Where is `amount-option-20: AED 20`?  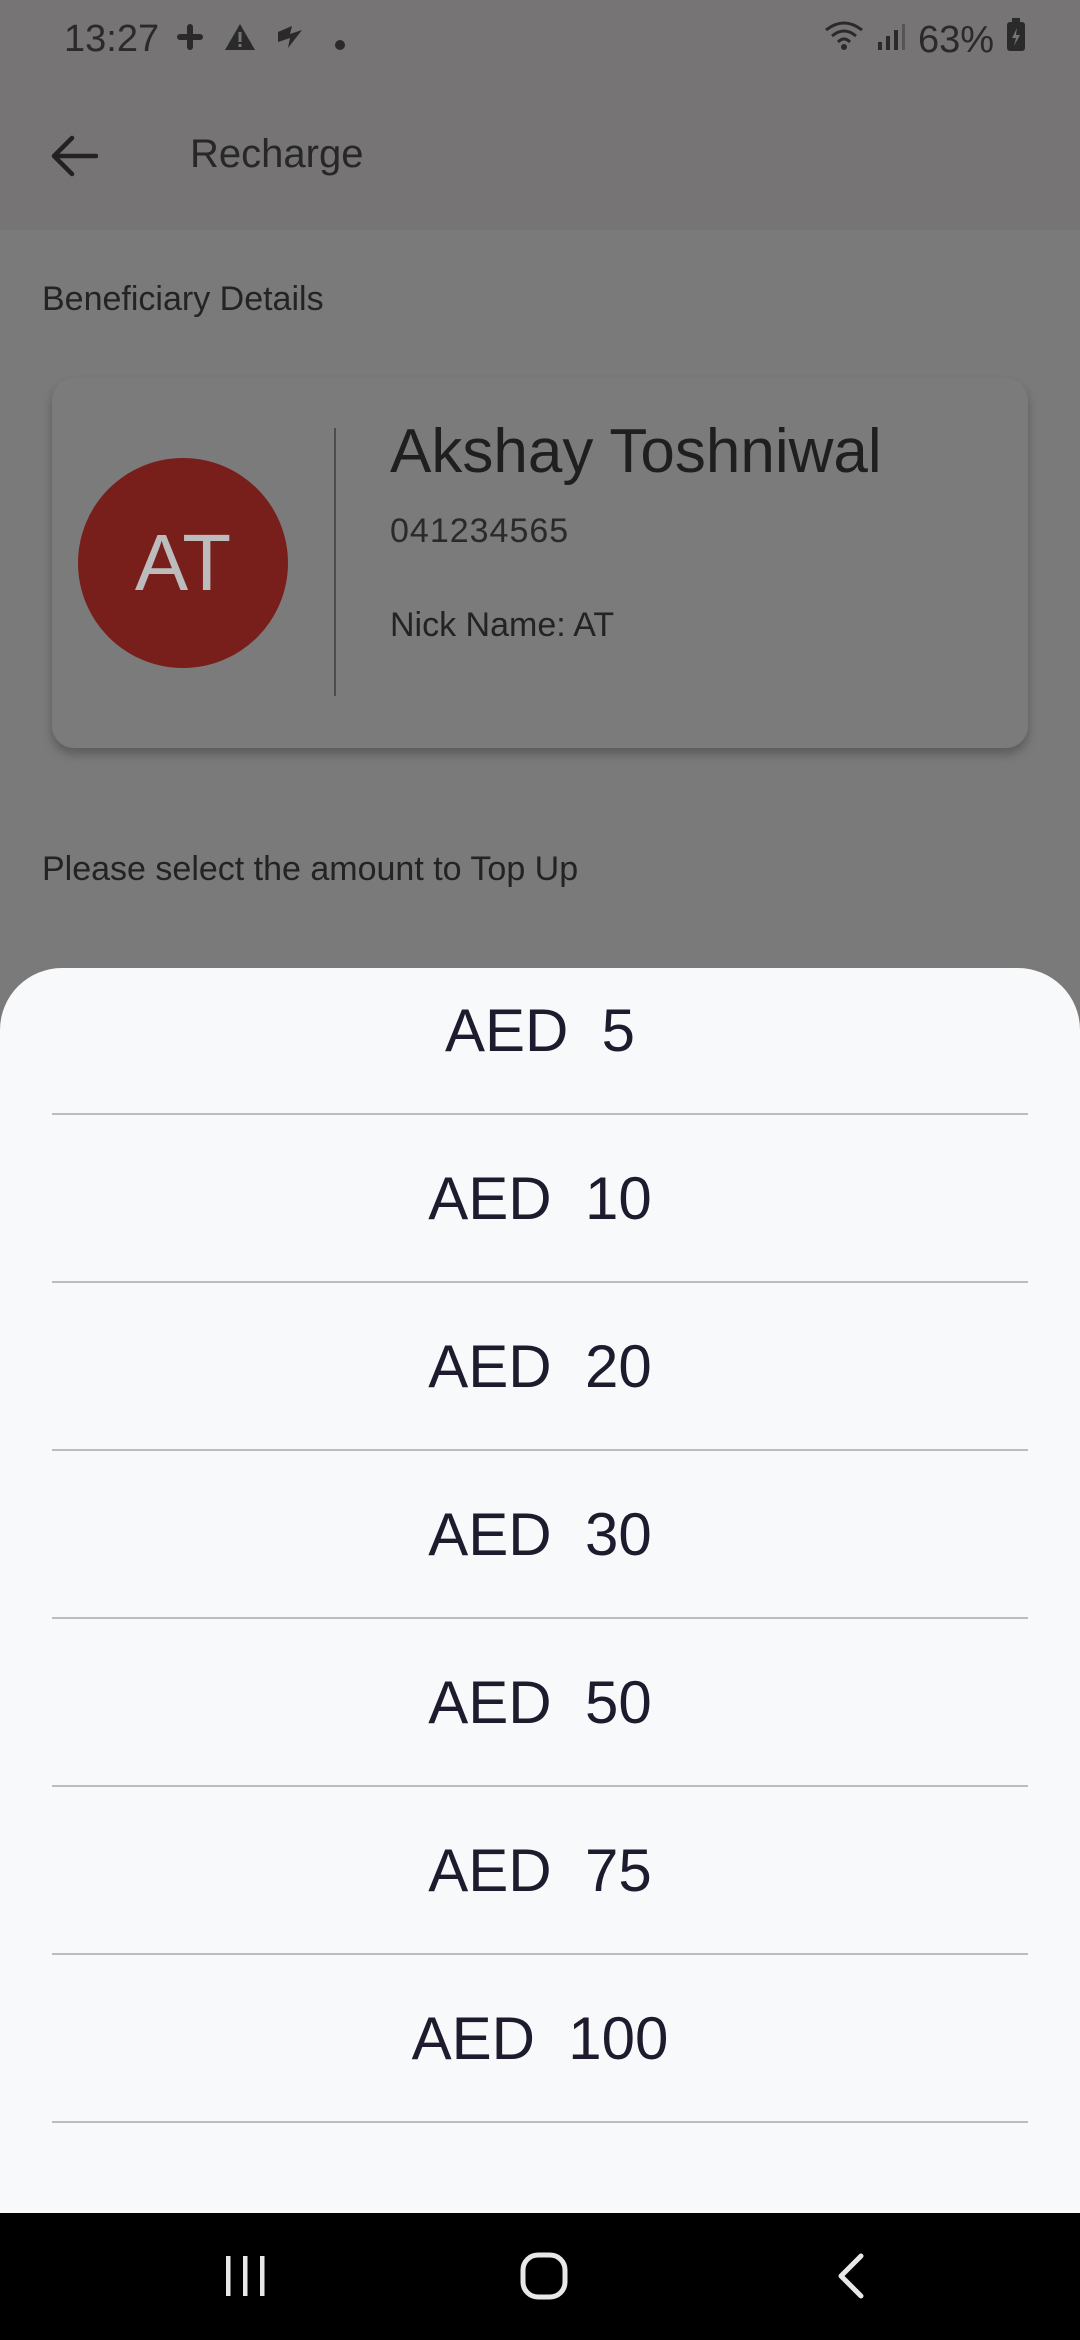 amount-option-20: AED 20 is located at coordinates (540, 1367).